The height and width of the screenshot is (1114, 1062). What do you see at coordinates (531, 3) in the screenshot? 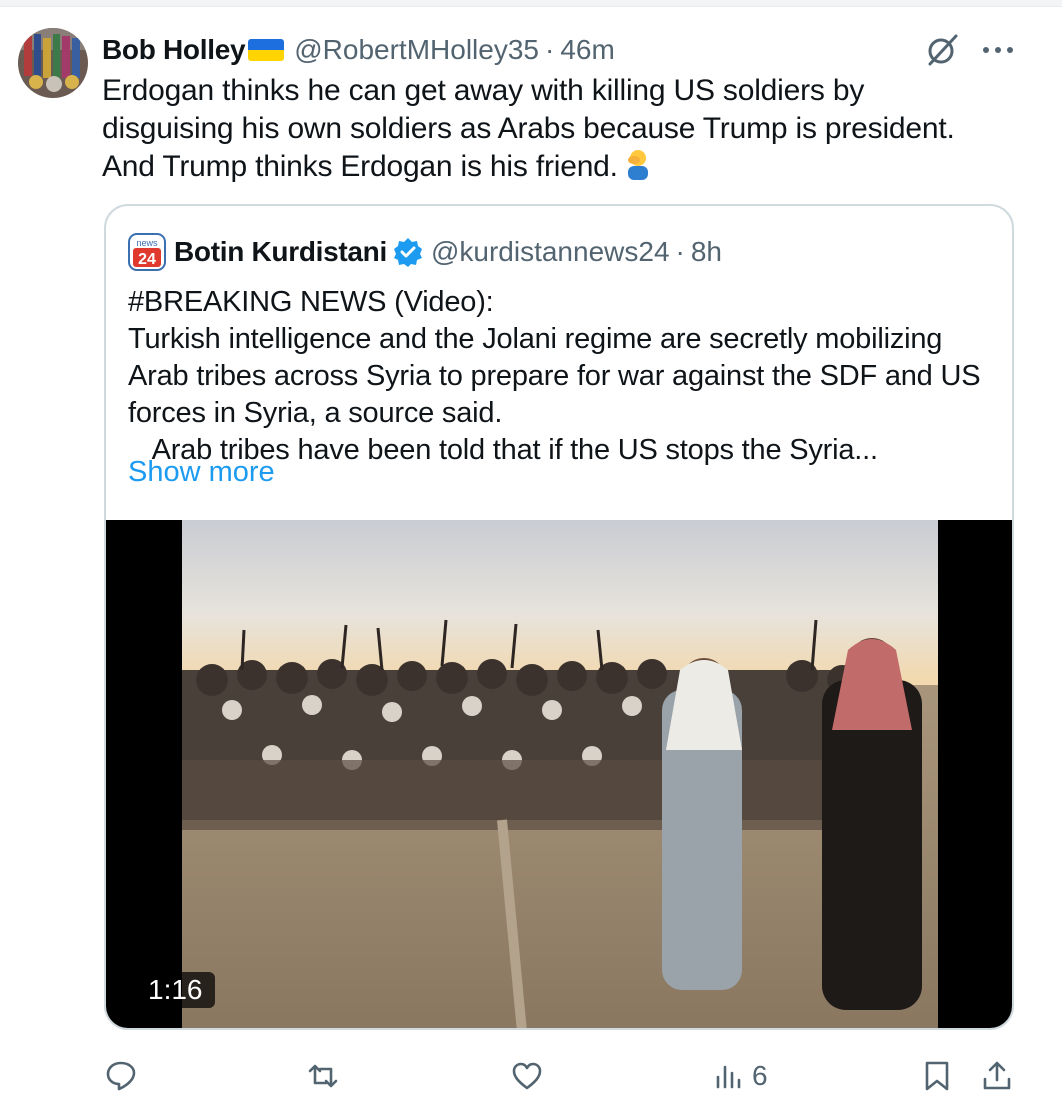
I see `top-divider` at bounding box center [531, 3].